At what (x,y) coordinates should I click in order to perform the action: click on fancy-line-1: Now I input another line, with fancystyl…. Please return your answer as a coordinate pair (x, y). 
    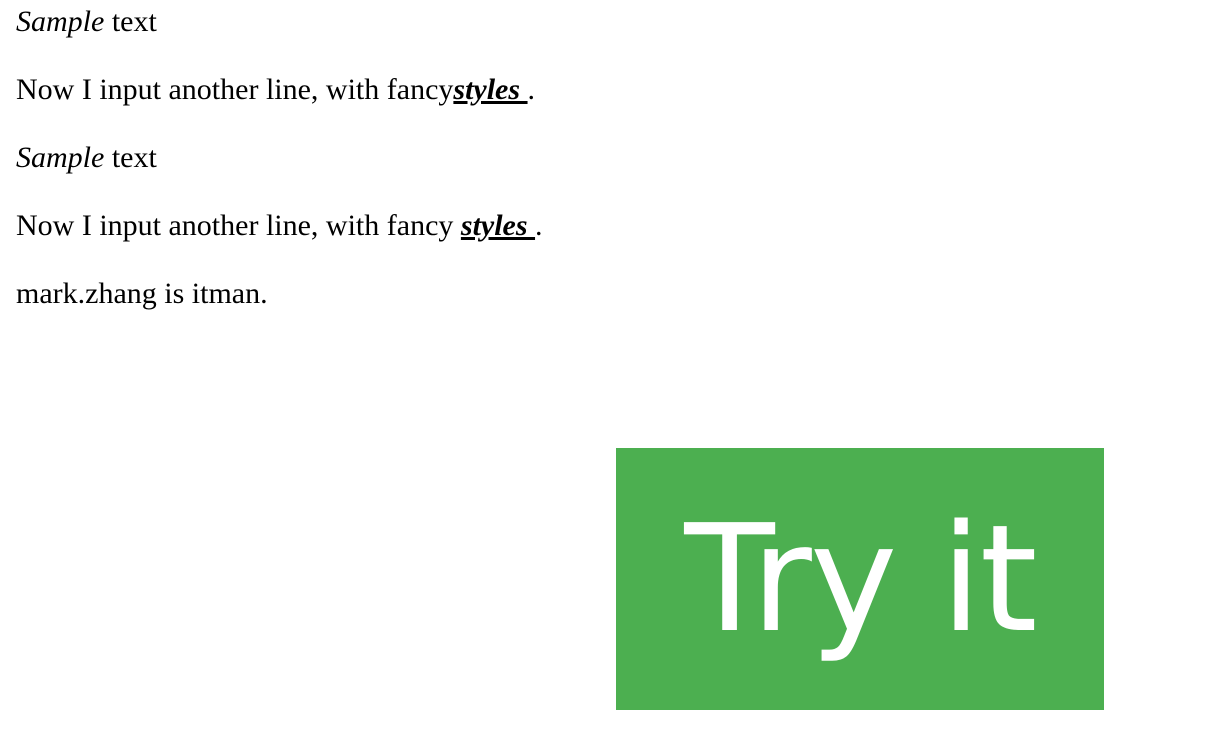
    Looking at the image, I should click on (611, 90).